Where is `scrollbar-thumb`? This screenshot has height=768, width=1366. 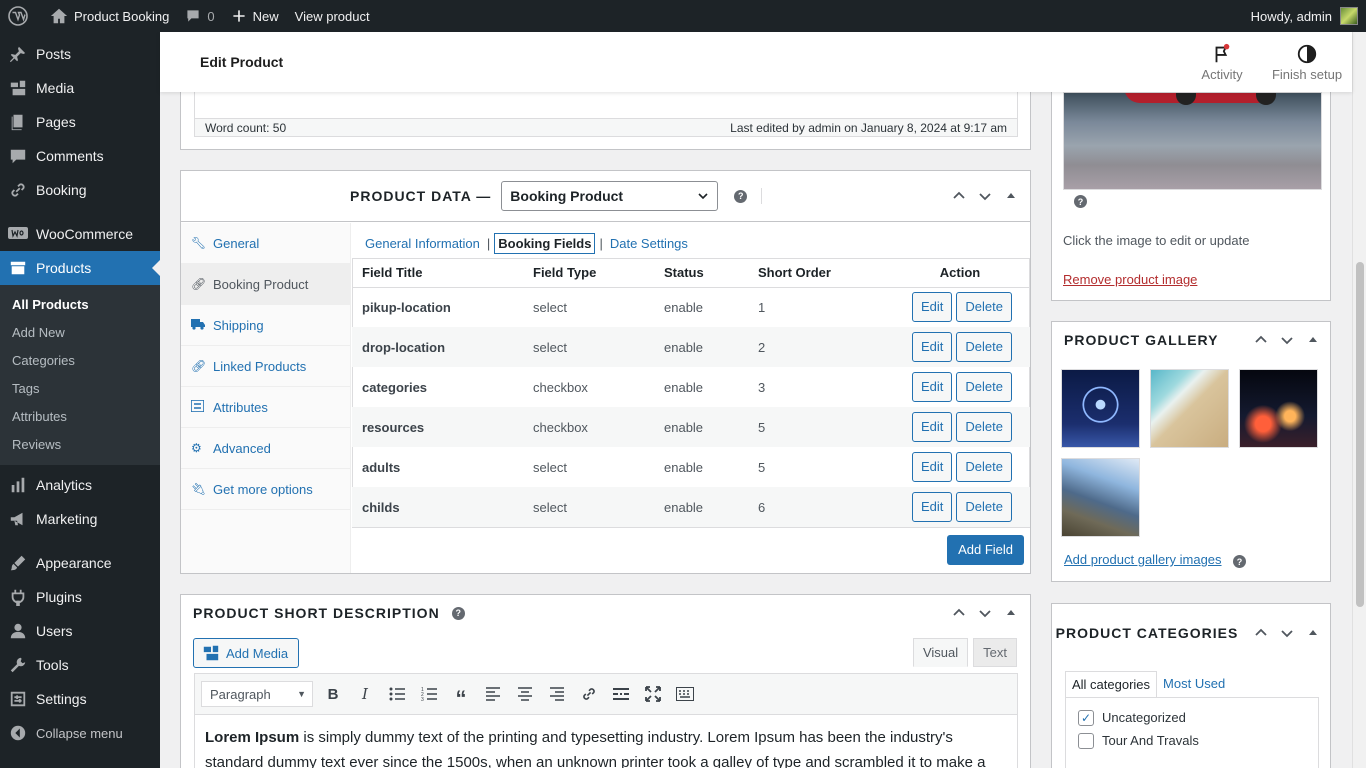
scrollbar-thumb is located at coordinates (1360, 434).